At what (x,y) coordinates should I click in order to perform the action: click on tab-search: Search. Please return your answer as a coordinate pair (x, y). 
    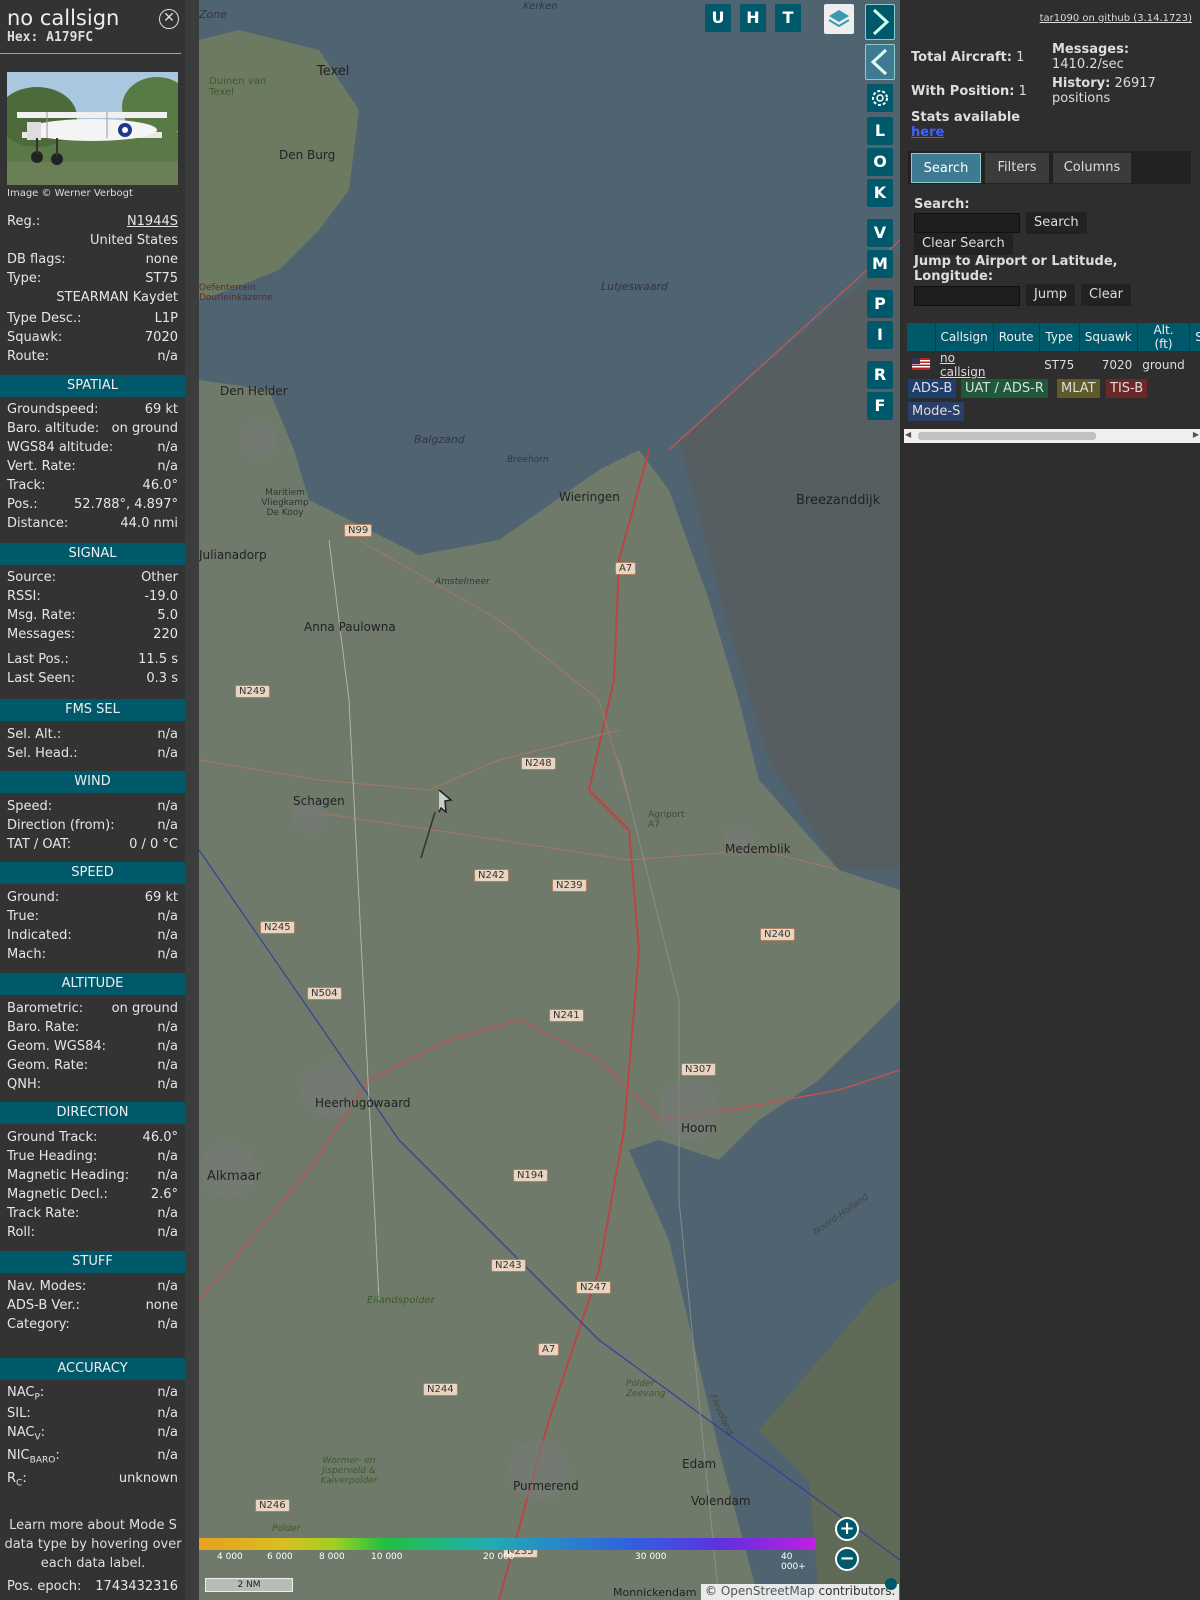
    Looking at the image, I should click on (946, 168).